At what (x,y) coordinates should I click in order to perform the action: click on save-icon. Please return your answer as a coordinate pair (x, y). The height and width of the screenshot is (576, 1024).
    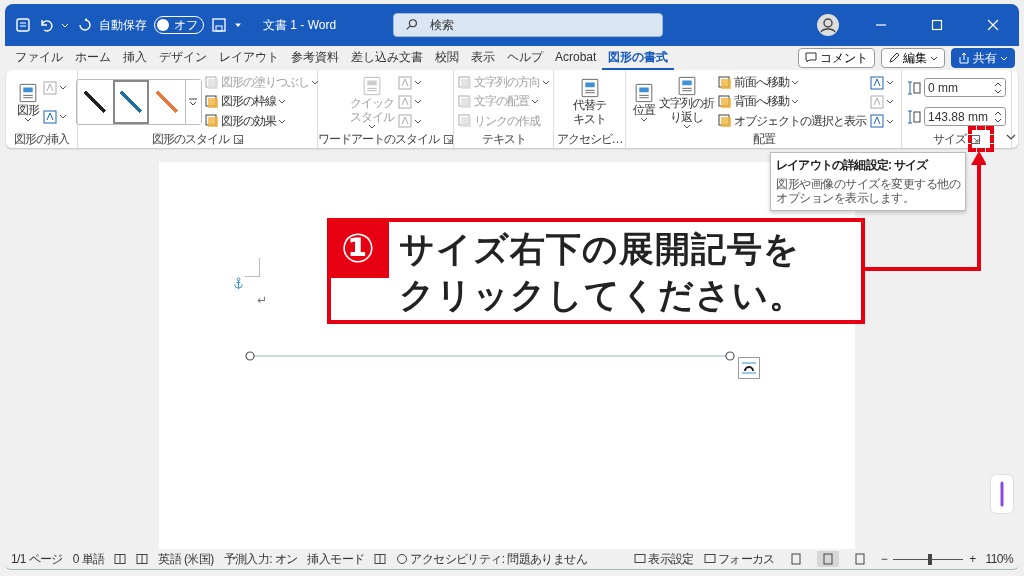
    Looking at the image, I should click on (219, 25).